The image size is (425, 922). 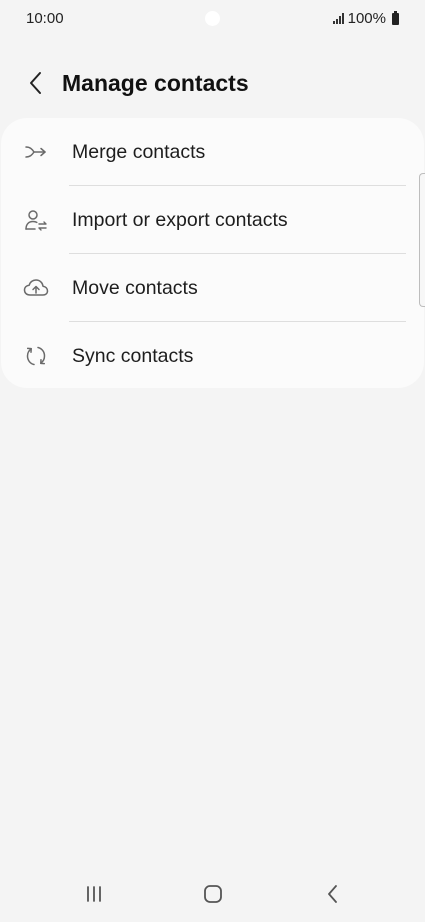 What do you see at coordinates (212, 288) in the screenshot?
I see `menu-item-move-contacts: Move contacts` at bounding box center [212, 288].